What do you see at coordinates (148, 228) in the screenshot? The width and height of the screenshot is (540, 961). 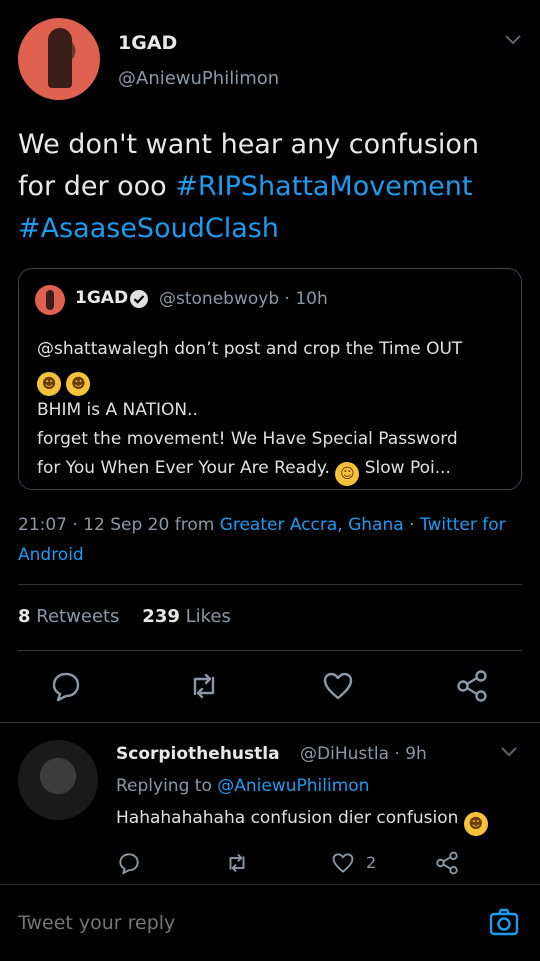 I see `hashtag-link: #AsaaseSoudClash` at bounding box center [148, 228].